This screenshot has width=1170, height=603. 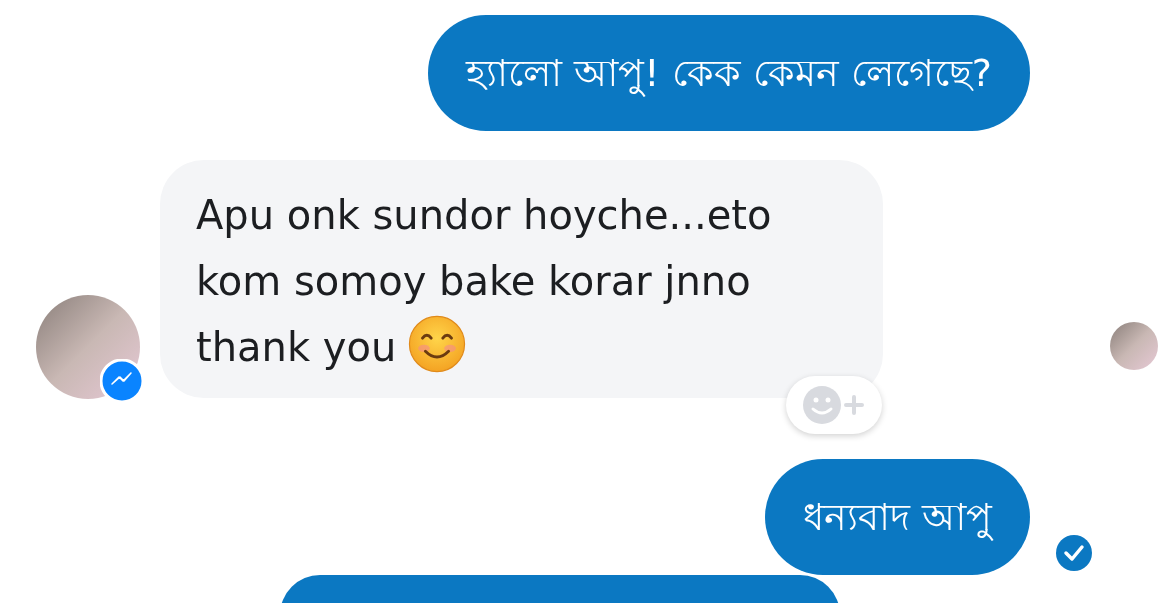 I want to click on add-reaction-button, so click(x=834, y=405).